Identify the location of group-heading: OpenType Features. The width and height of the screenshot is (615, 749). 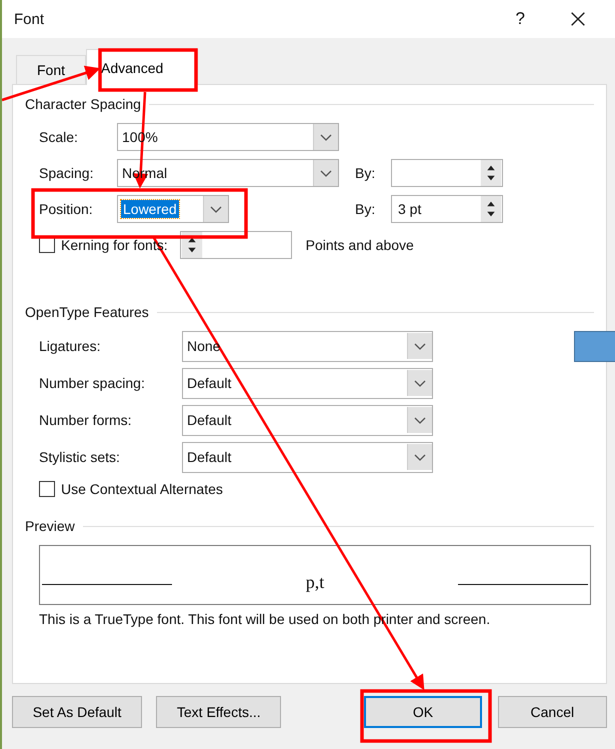
(87, 312).